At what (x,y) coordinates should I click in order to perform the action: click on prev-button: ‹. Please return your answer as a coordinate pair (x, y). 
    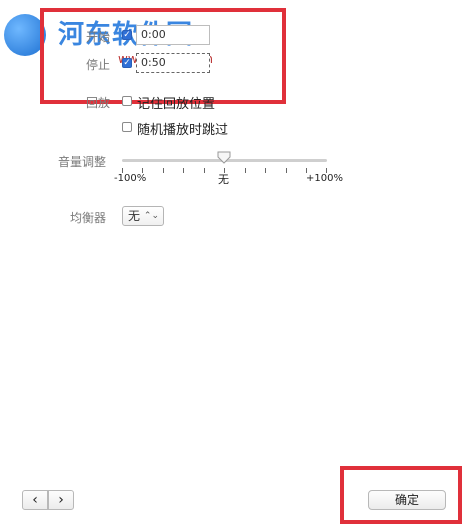
    Looking at the image, I should click on (35, 500).